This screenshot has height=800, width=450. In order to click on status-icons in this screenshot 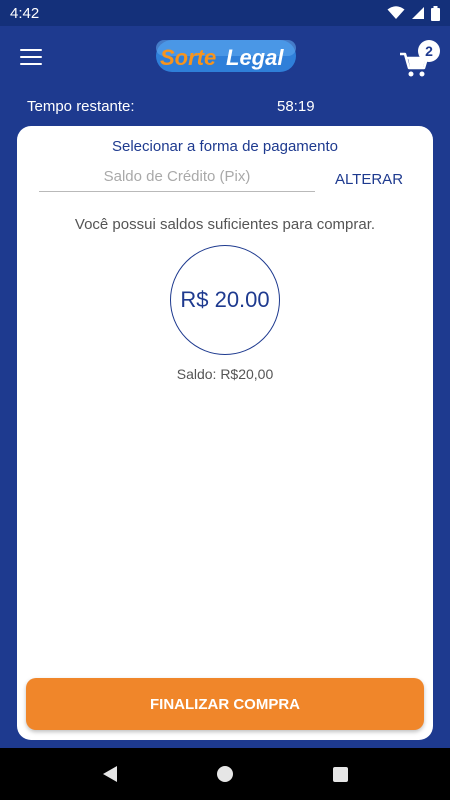, I will do `click(413, 13)`.